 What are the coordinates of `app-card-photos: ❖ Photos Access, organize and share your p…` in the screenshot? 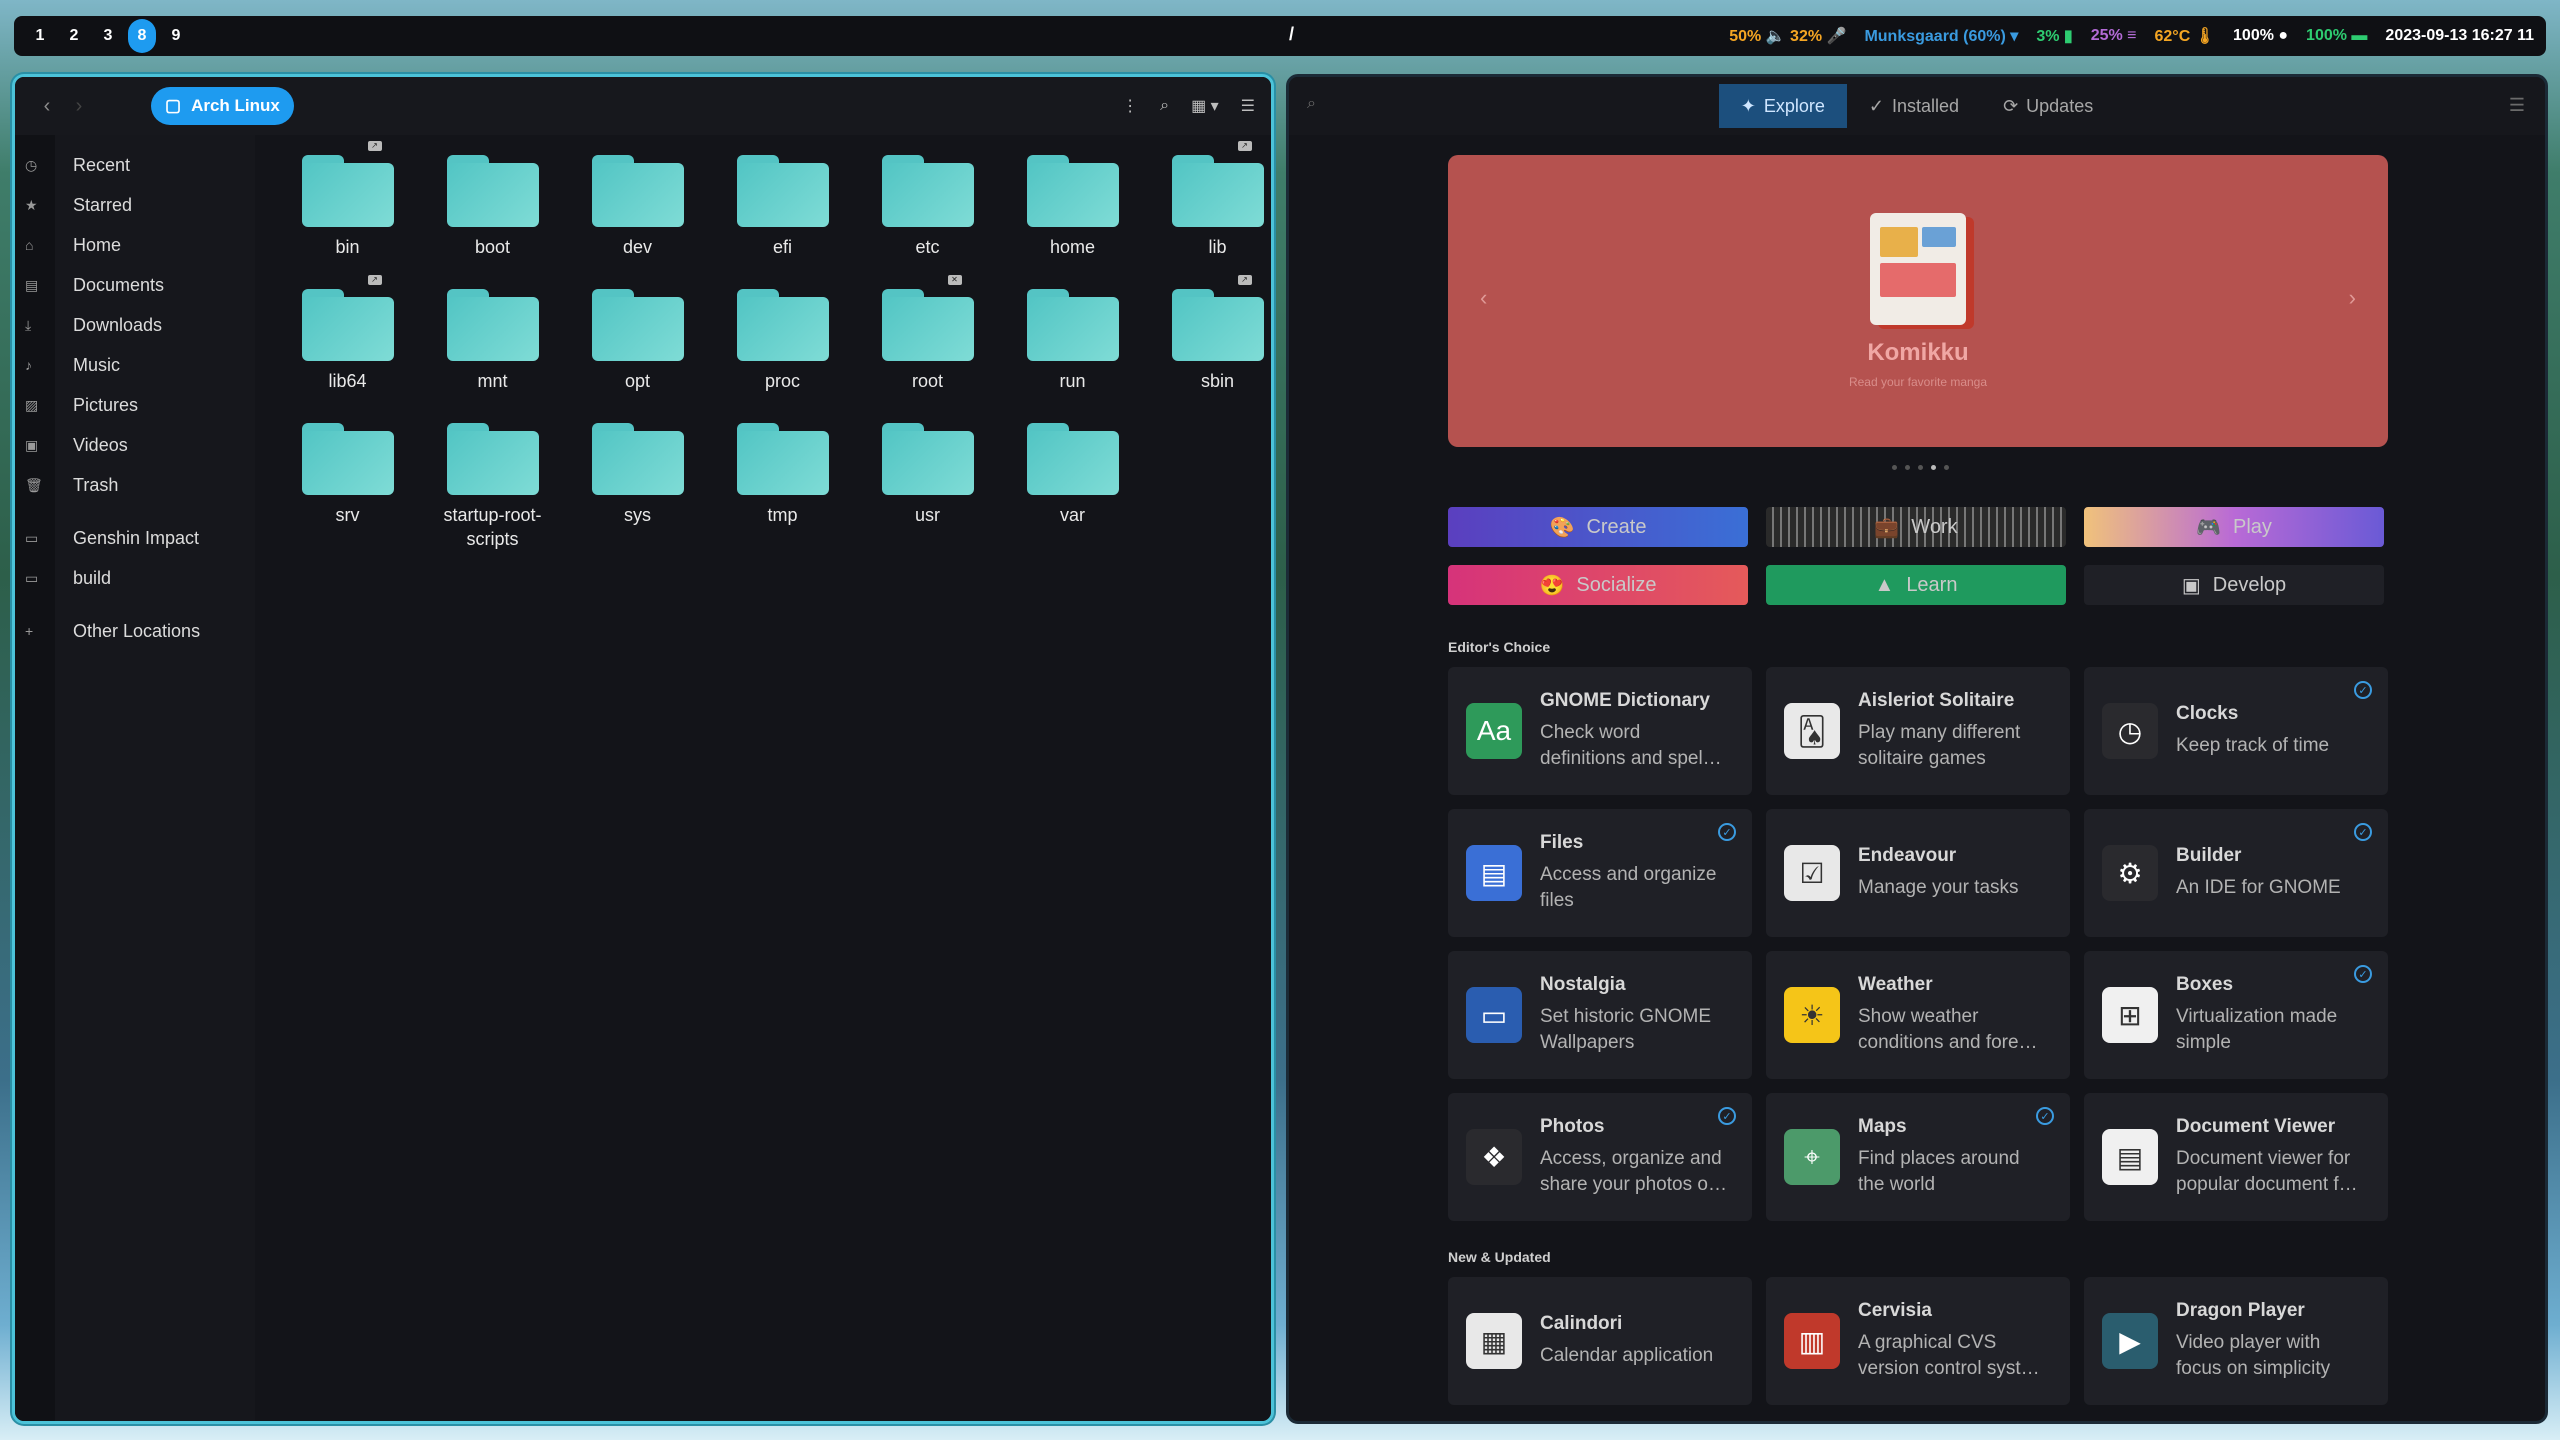 It's located at (1600, 1157).